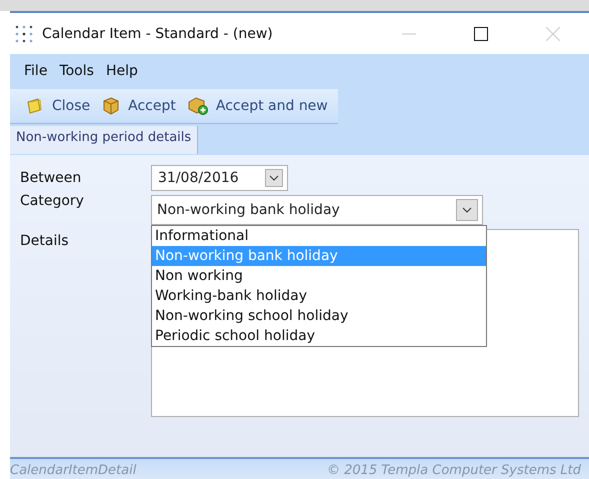  I want to click on field-label: Details, so click(45, 241).